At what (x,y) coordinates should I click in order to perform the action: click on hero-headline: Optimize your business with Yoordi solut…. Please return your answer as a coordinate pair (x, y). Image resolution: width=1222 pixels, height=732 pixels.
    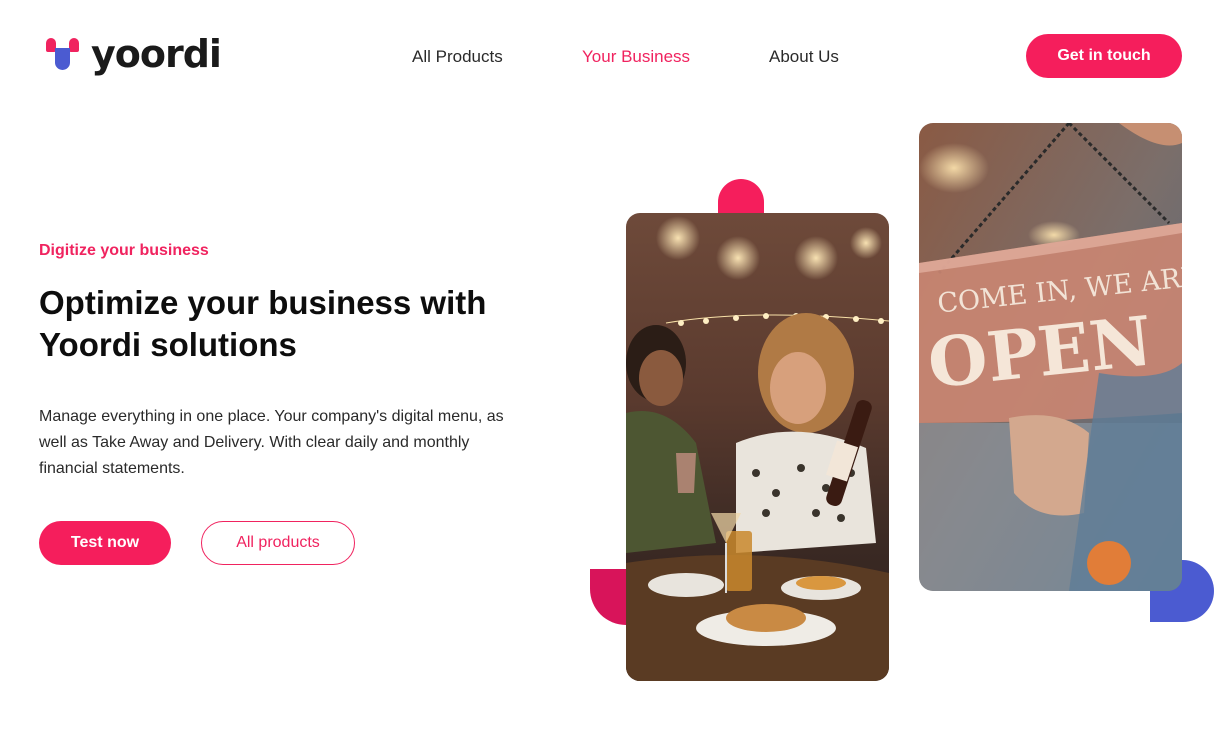
    Looking at the image, I should click on (263, 323).